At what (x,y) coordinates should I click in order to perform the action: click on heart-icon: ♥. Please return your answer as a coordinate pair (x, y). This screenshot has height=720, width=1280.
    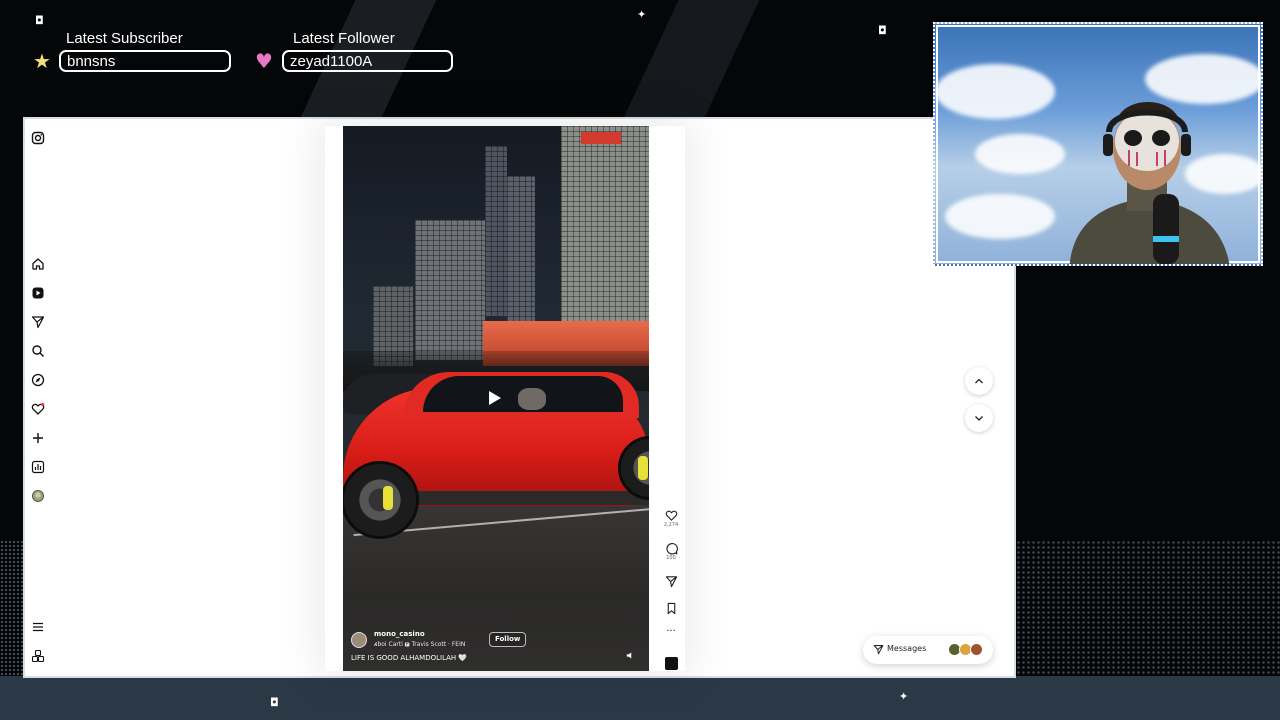
    Looking at the image, I should click on (264, 61).